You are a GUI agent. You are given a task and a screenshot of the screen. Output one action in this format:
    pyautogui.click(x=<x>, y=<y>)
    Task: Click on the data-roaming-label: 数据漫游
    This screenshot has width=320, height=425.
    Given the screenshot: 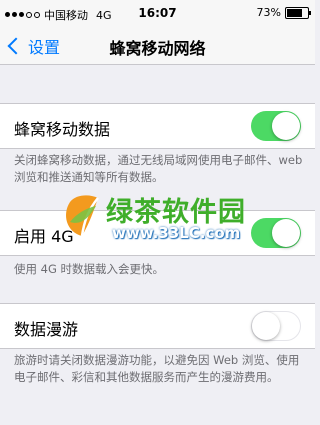 What is the action you would take?
    pyautogui.click(x=46, y=329)
    